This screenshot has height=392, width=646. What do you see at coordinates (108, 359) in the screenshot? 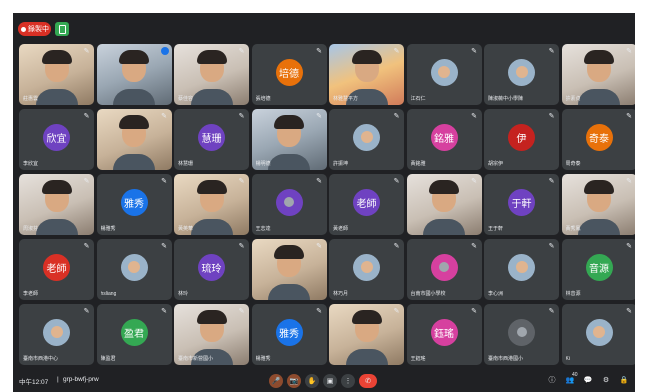
I see `participant-name: 陳盈君` at bounding box center [108, 359].